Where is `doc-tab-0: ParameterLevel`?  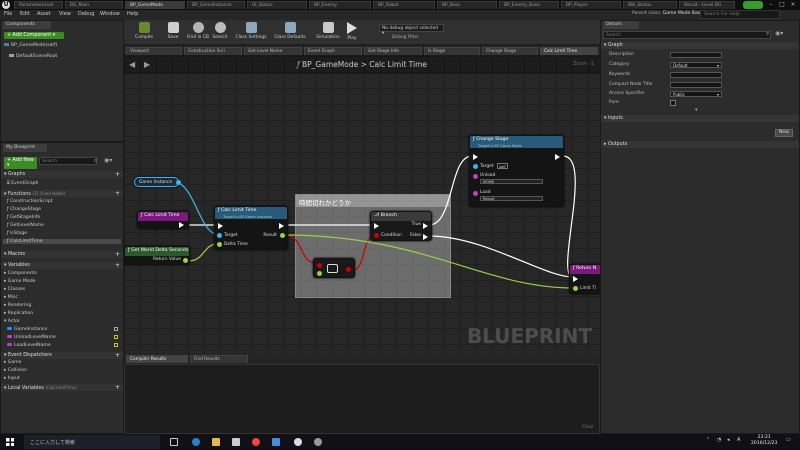
doc-tab-0: ParameterLevel is located at coordinates (38, 5).